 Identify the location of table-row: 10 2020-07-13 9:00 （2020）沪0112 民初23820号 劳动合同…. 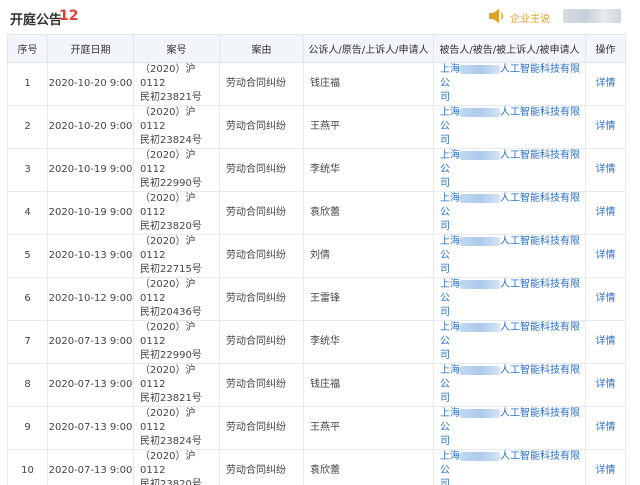
(316, 467).